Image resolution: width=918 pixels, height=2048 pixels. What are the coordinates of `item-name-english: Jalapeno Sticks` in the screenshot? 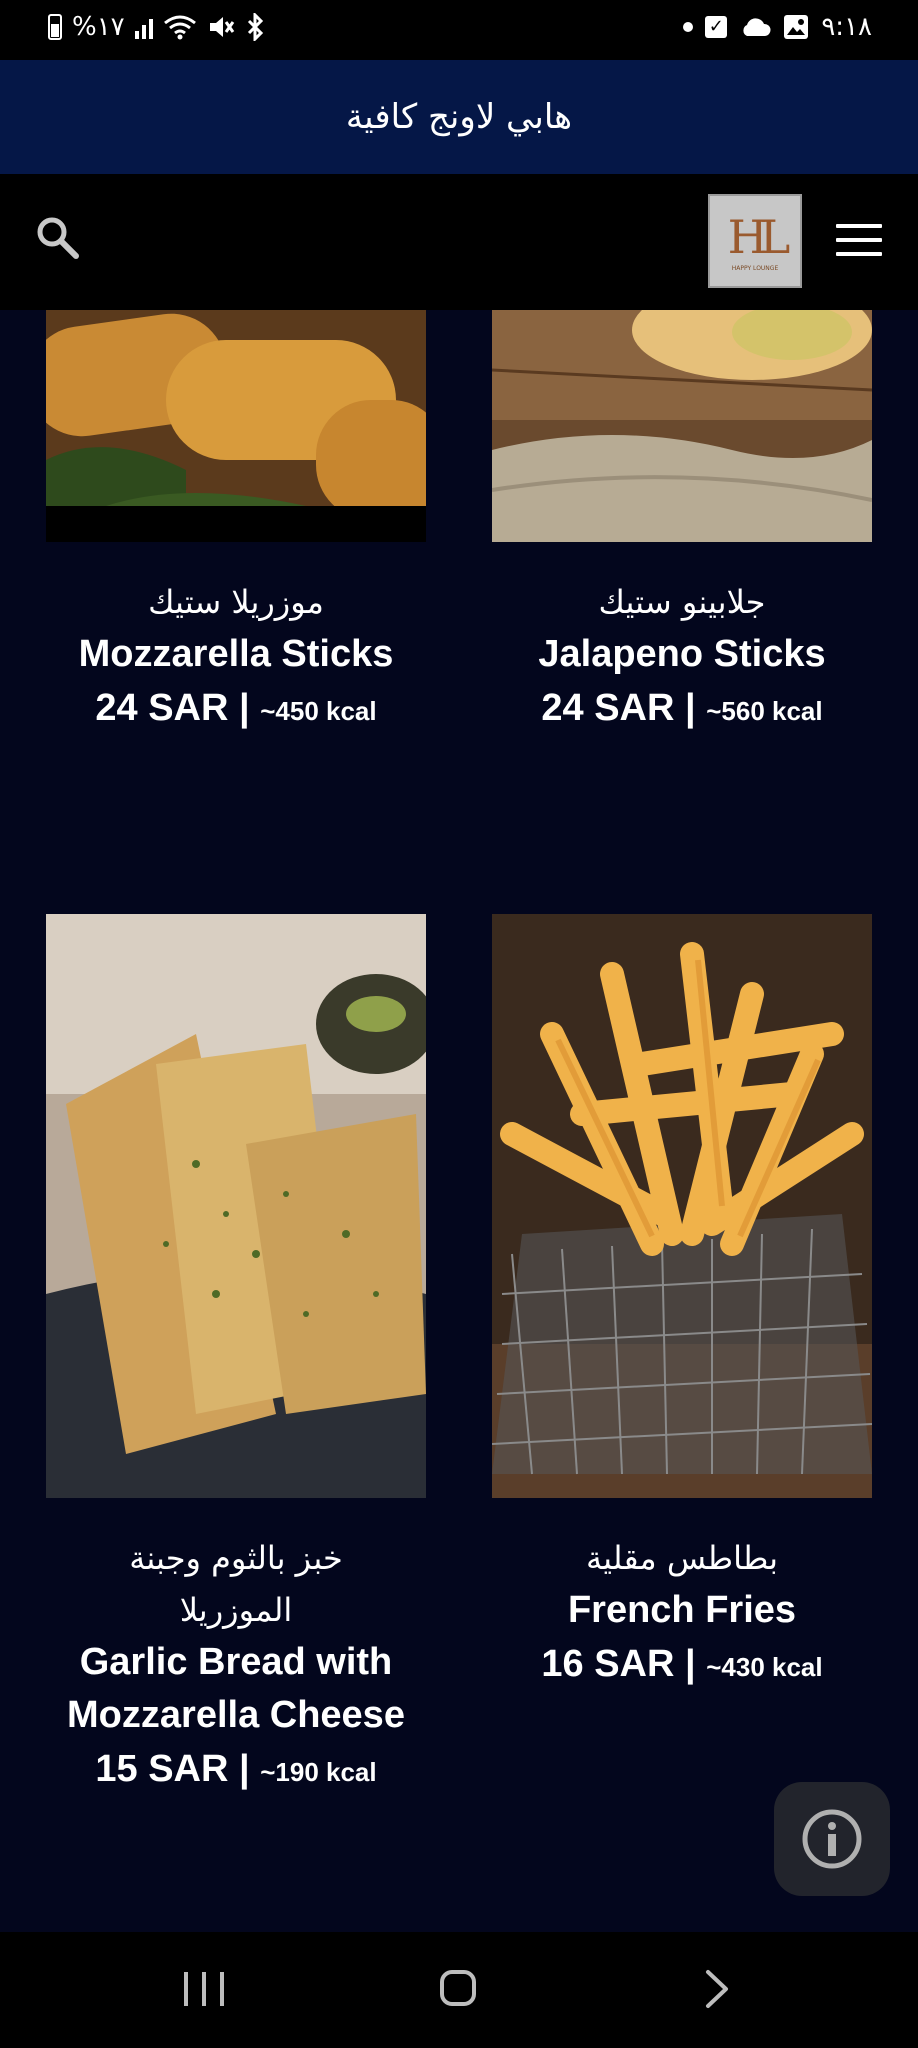 It's located at (682, 654).